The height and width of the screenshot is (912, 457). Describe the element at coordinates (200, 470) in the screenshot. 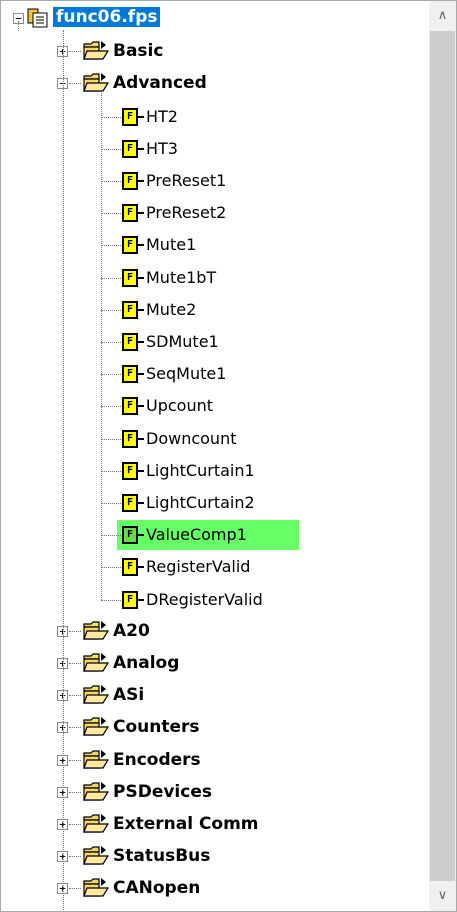

I see `function-label: LightCurtain1` at that location.